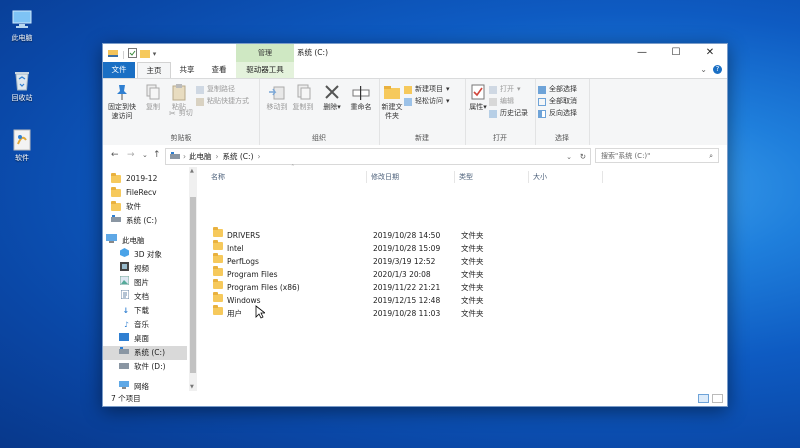  I want to click on group-new: 新建文件夹 新建项目 ▾ 轻松访问 ▾ 新建, so click(422, 112).